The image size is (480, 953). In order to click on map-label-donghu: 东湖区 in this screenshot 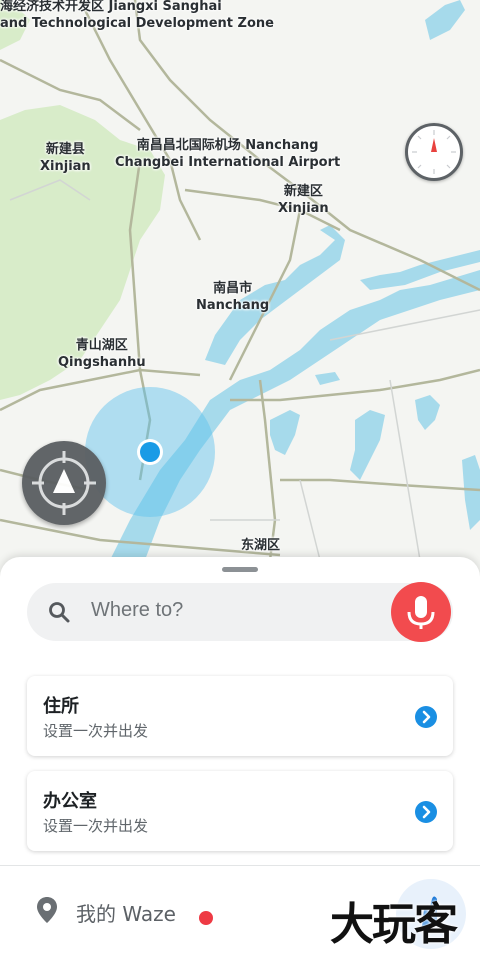, I will do `click(261, 545)`.